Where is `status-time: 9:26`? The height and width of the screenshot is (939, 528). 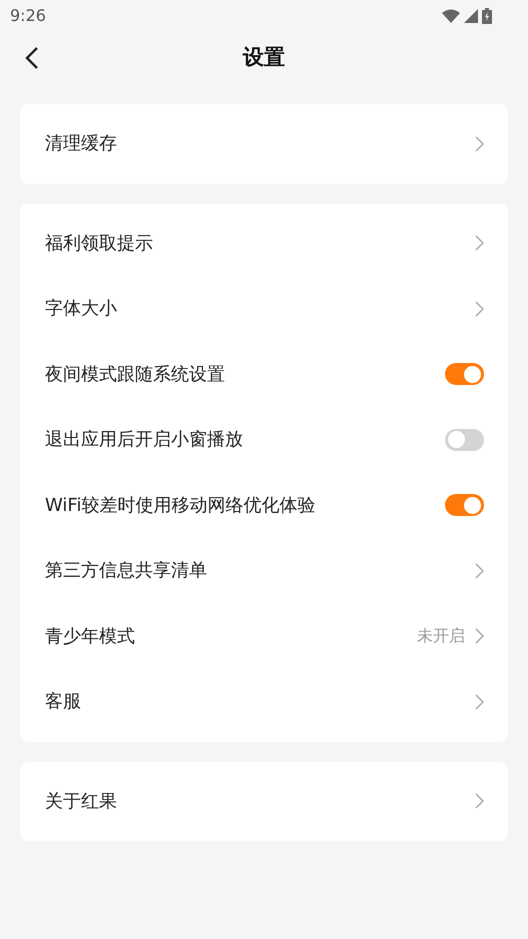
status-time: 9:26 is located at coordinates (28, 16).